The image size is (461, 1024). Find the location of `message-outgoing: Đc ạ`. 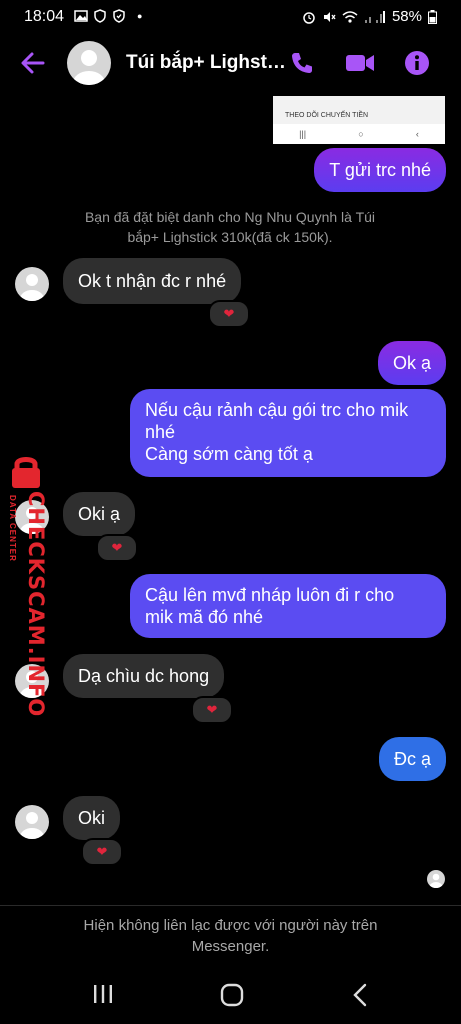

message-outgoing: Đc ạ is located at coordinates (412, 759).